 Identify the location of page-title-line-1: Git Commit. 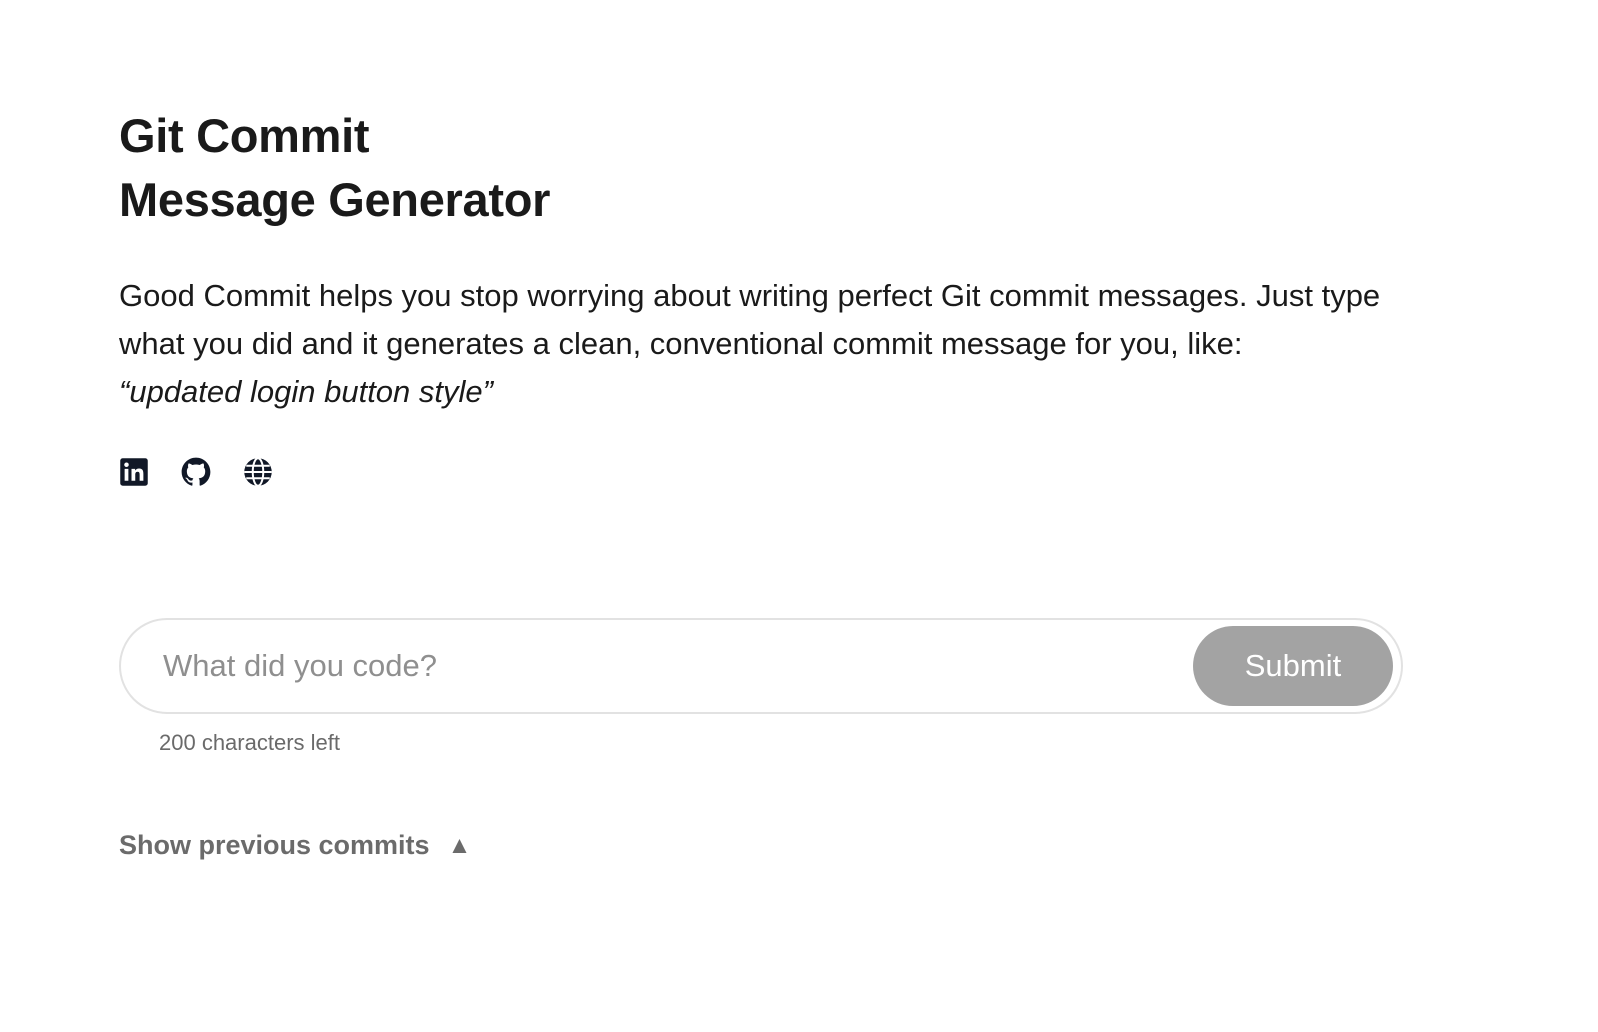
(244, 135).